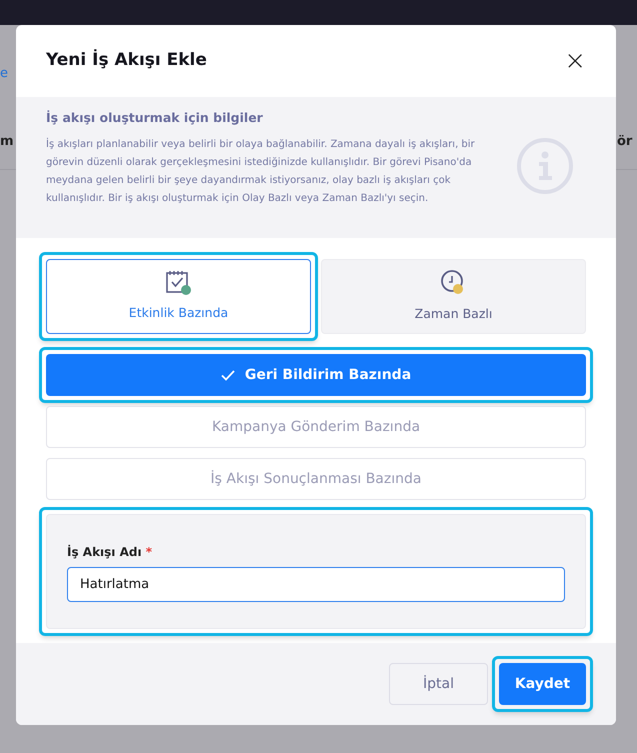  I want to click on trigger-type-tile: Etkinlik Bazında, so click(178, 296).